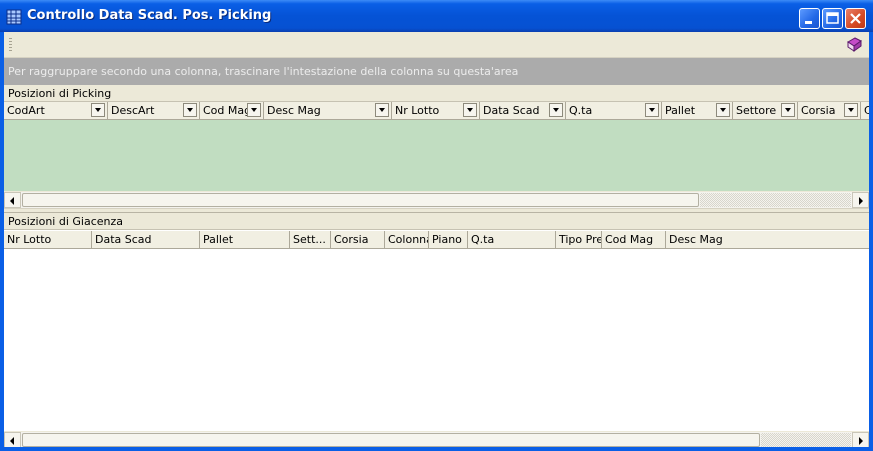  Describe the element at coordinates (60, 93) in the screenshot. I see `picking-caption-text: Posizioni di Picking` at that location.